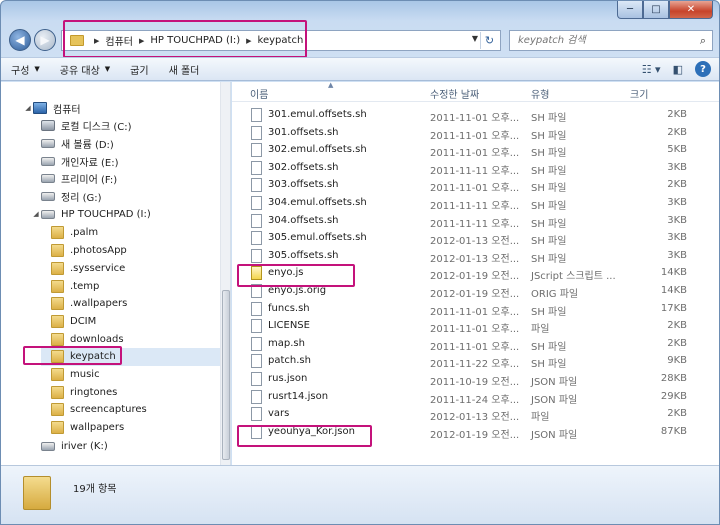 The image size is (720, 525). What do you see at coordinates (20, 40) in the screenshot?
I see `back-button: ◀` at bounding box center [20, 40].